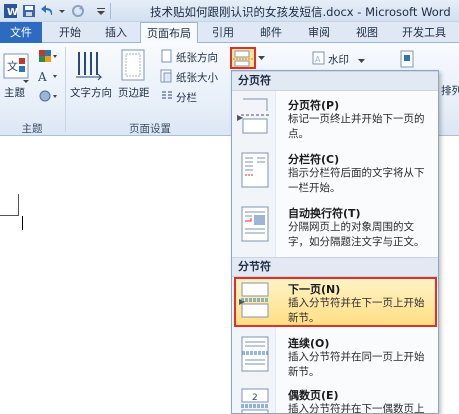 This screenshot has height=414, width=459. Describe the element at coordinates (314, 159) in the screenshot. I see `column-break-title: 分栏符(C)` at that location.